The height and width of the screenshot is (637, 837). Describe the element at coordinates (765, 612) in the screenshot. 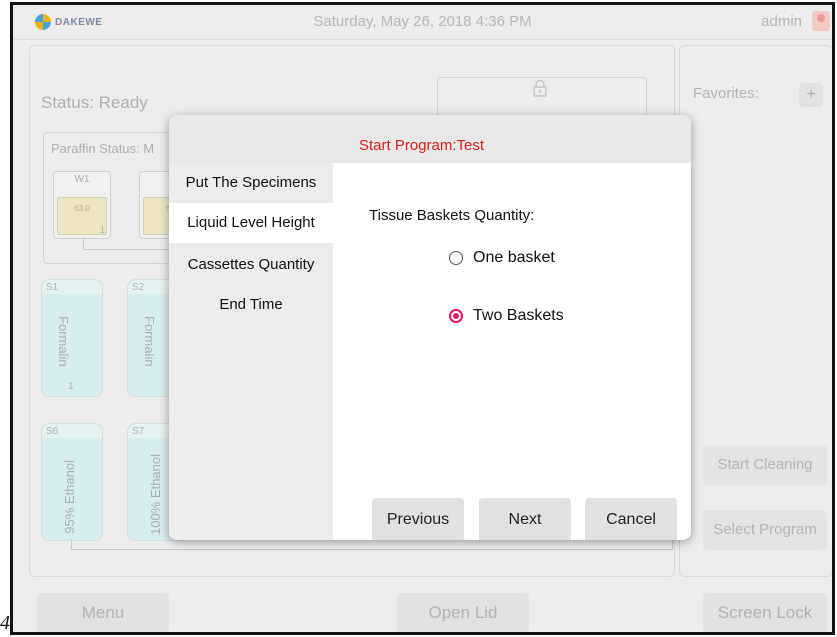

I see `screen-lock-button: Screen Lock` at that location.